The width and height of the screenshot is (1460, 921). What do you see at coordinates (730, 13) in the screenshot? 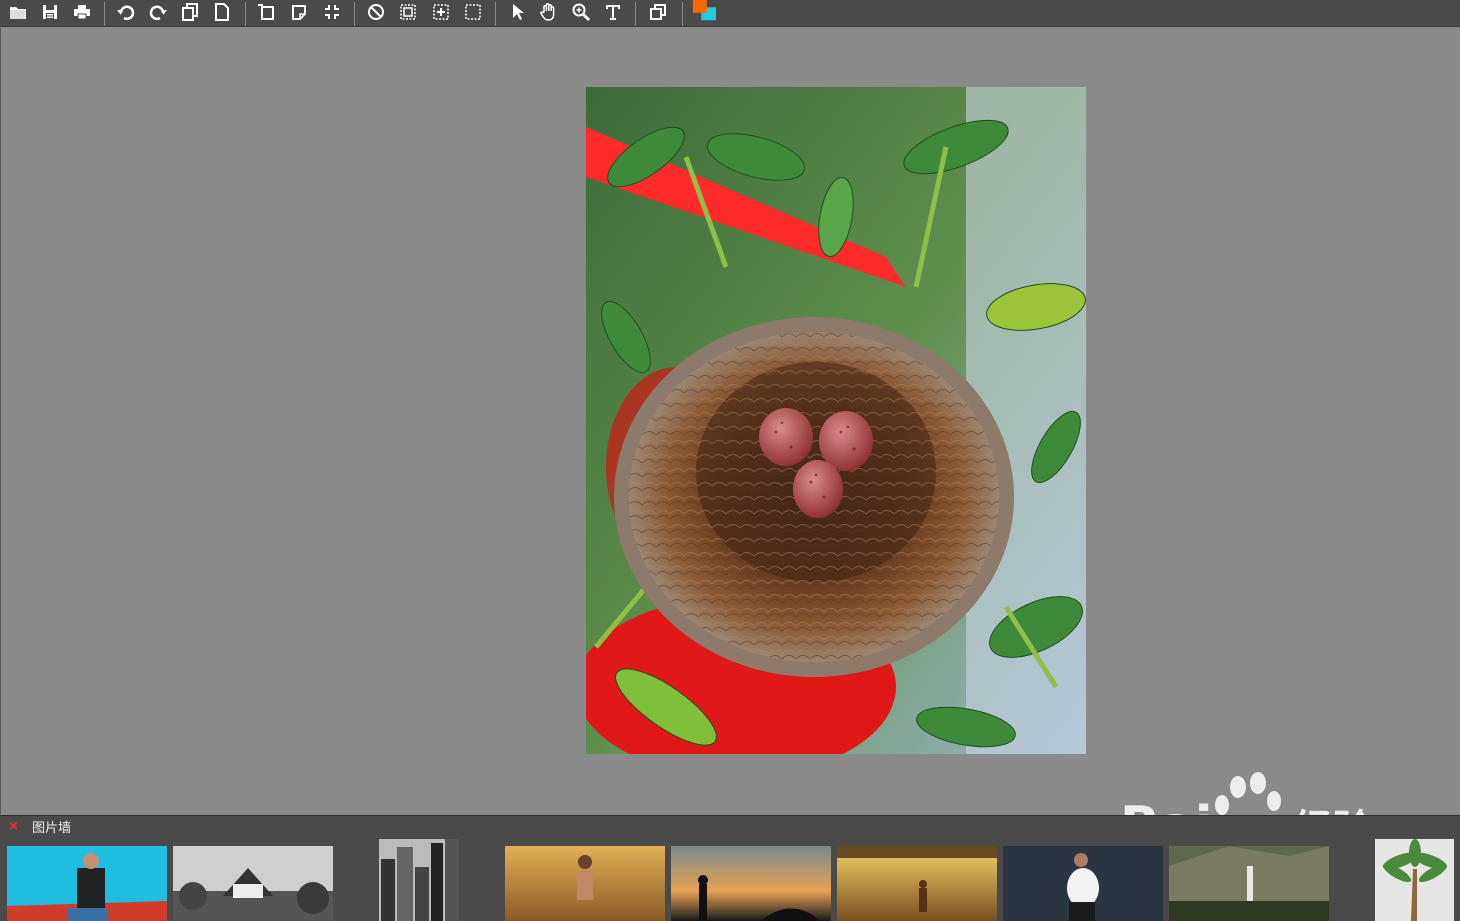
I see `toolbar` at bounding box center [730, 13].